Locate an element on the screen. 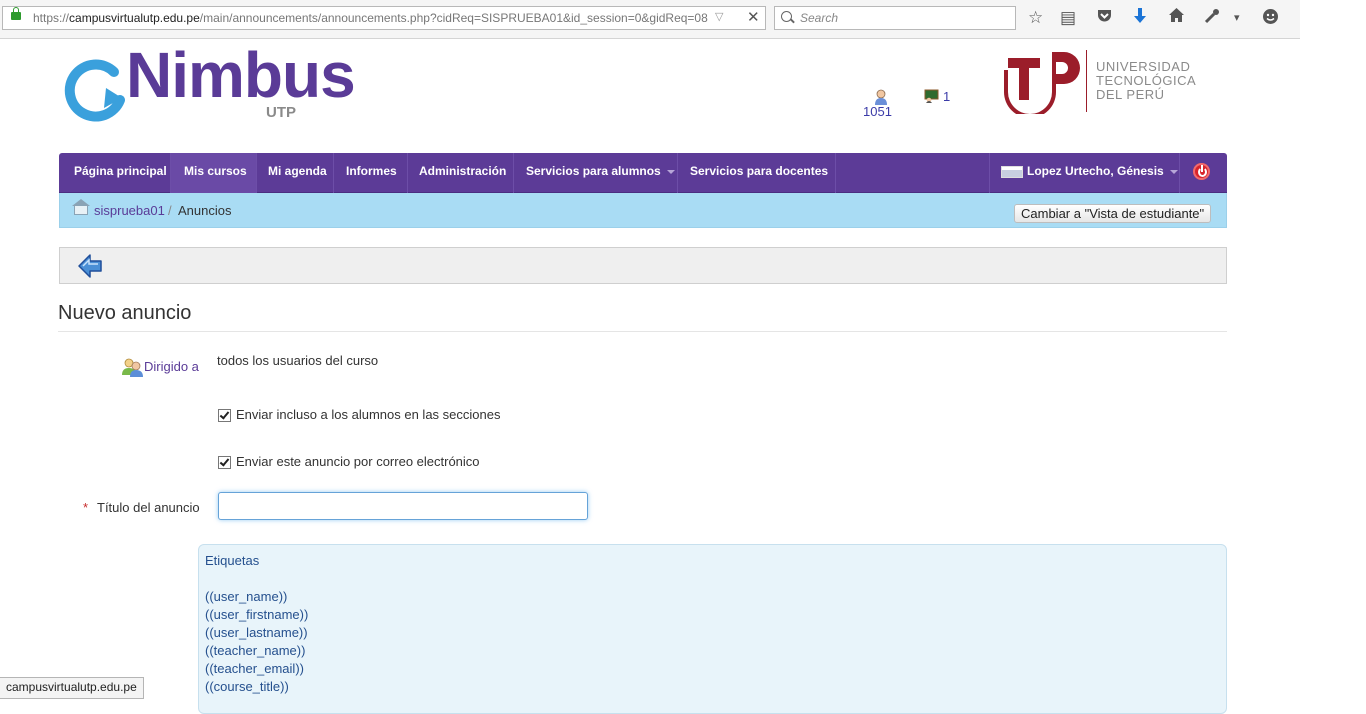  breadcrumb-course-link: sisprueba01 is located at coordinates (129, 210).